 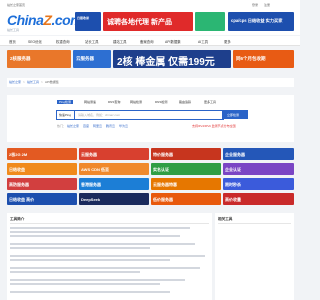 What do you see at coordinates (258, 184) in the screenshot?
I see `grid-ad-banner: 限时秒杀` at bounding box center [258, 184].